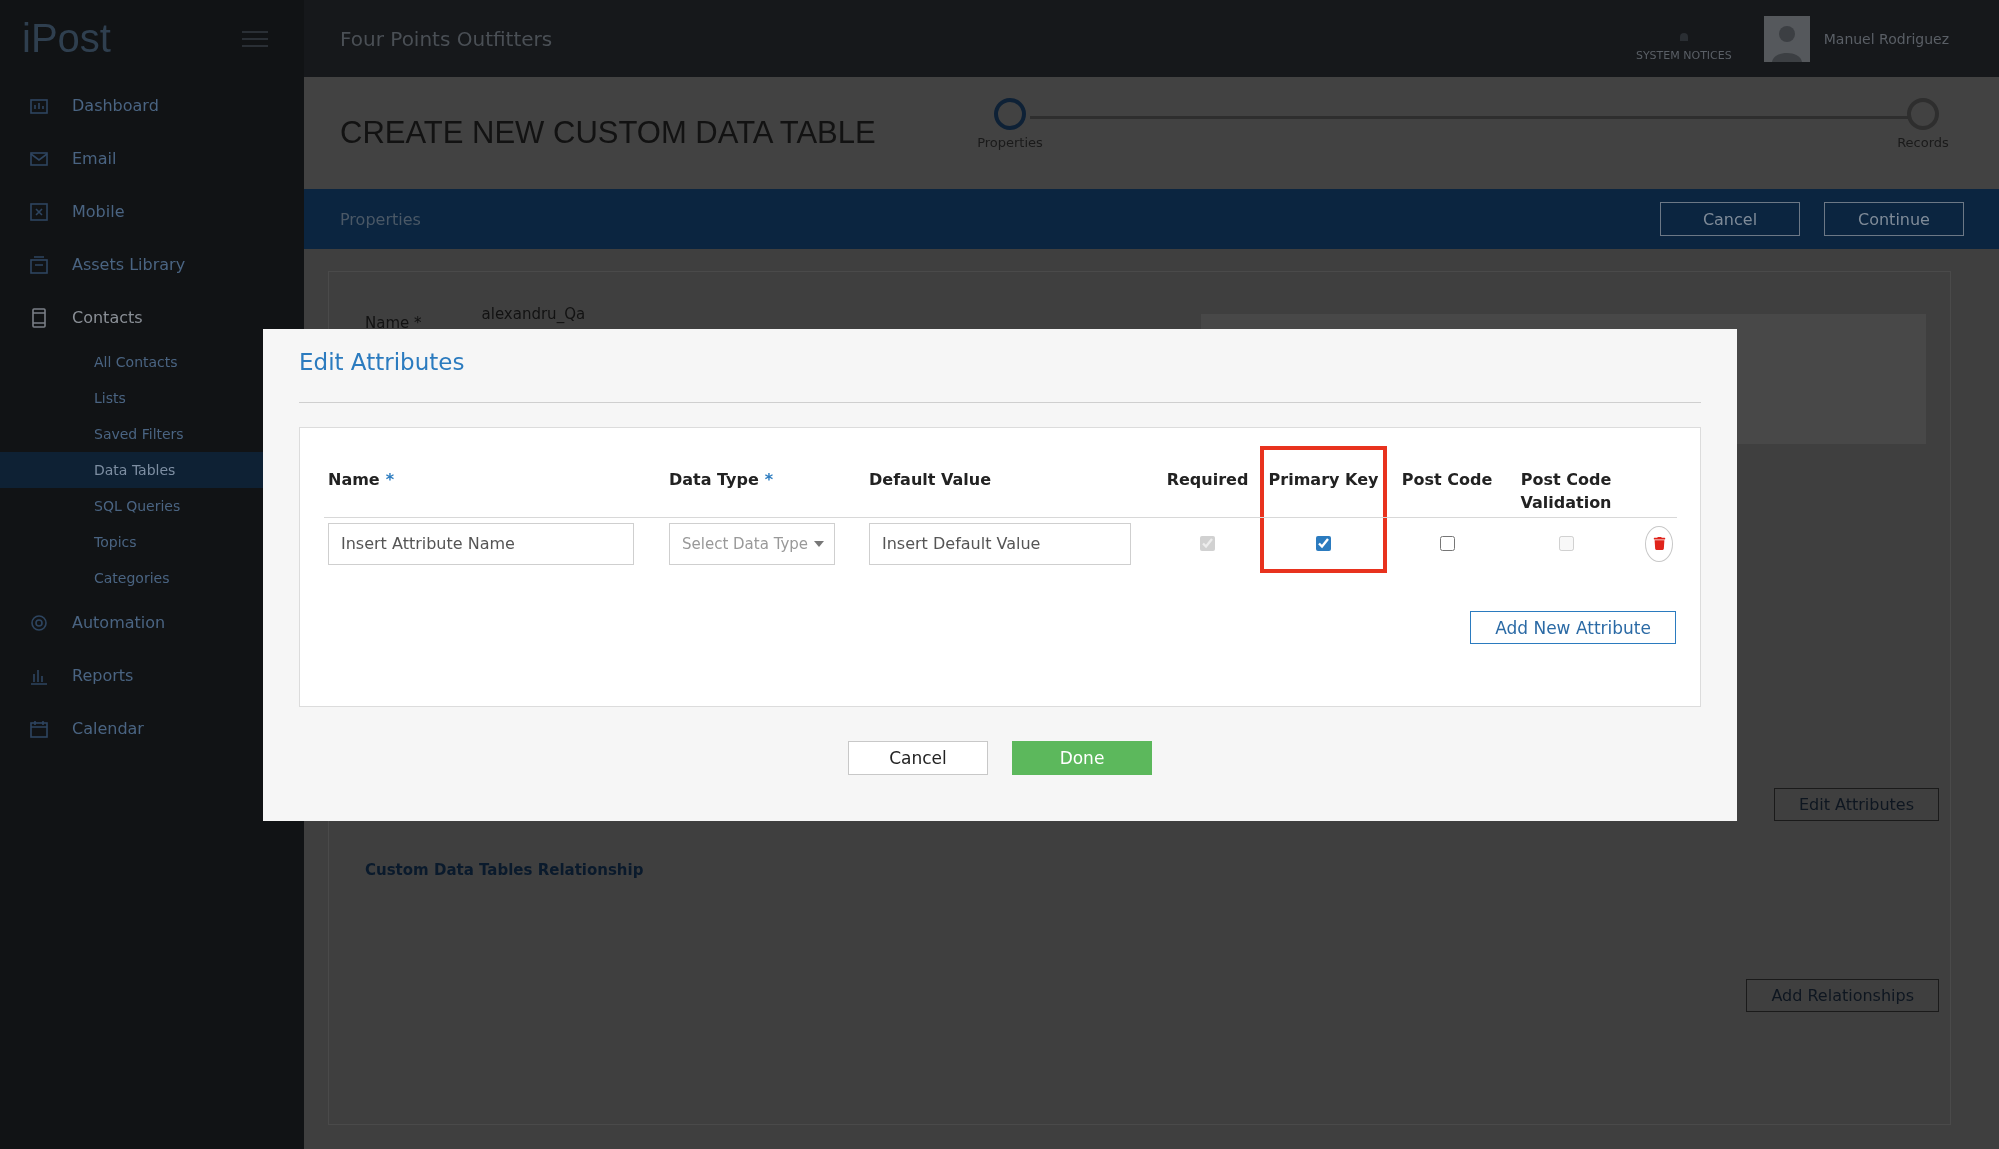 Image resolution: width=1999 pixels, height=1149 pixels. I want to click on text-input: Insert Default Value, so click(1000, 543).